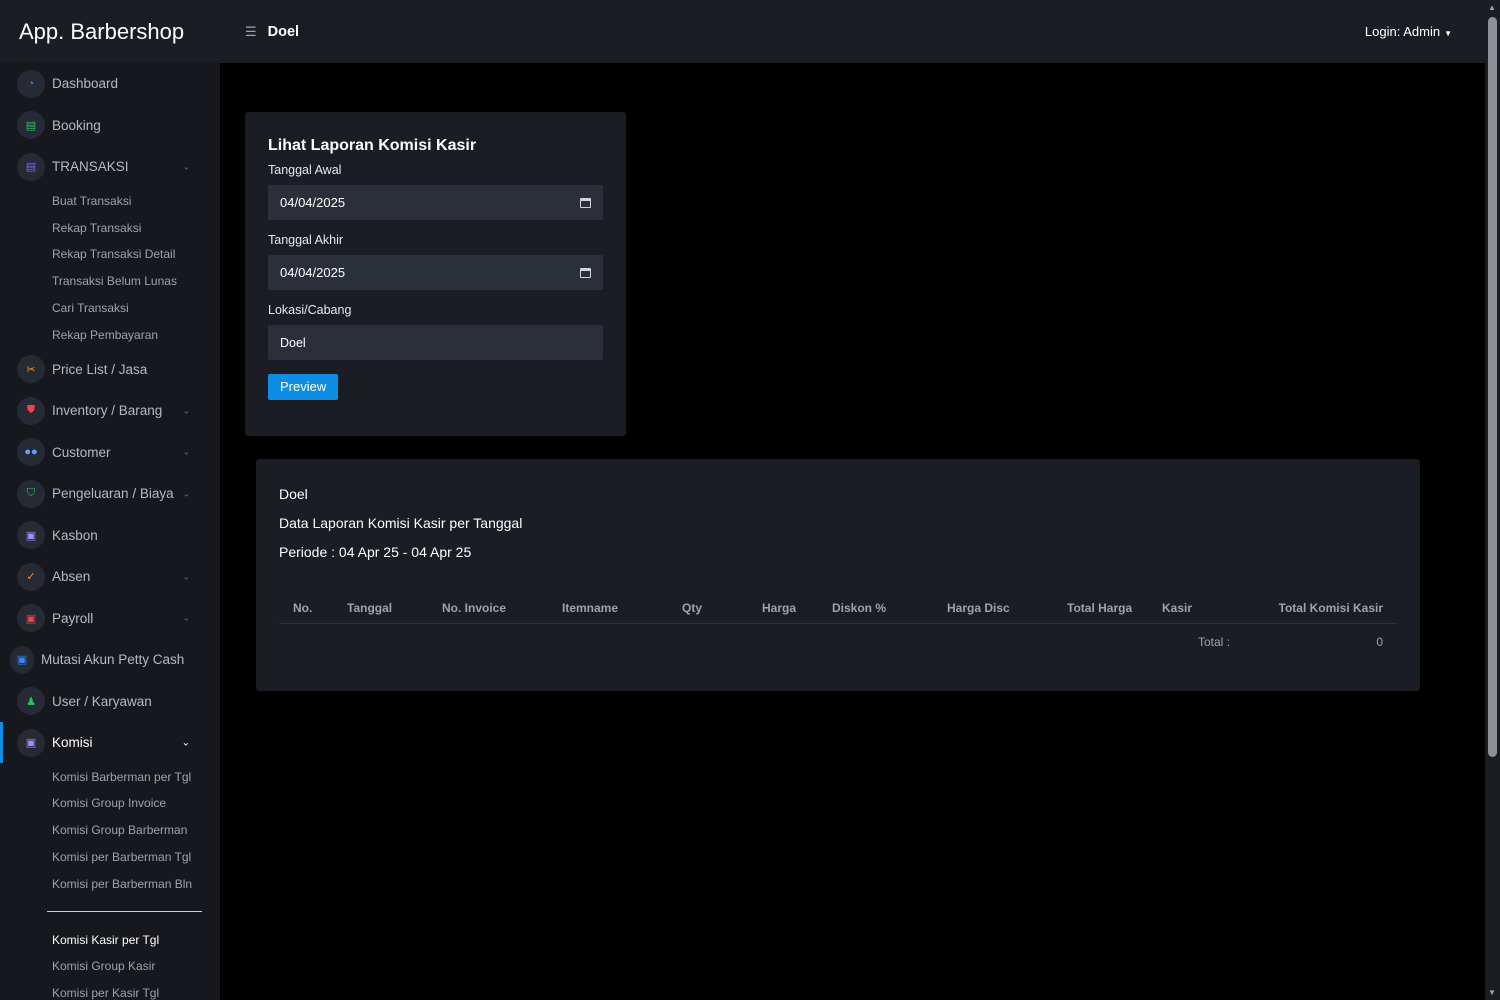 The width and height of the screenshot is (1500, 1000). What do you see at coordinates (852, 31) in the screenshot?
I see `topbar: ☰ Doel Login: Admin ▼` at bounding box center [852, 31].